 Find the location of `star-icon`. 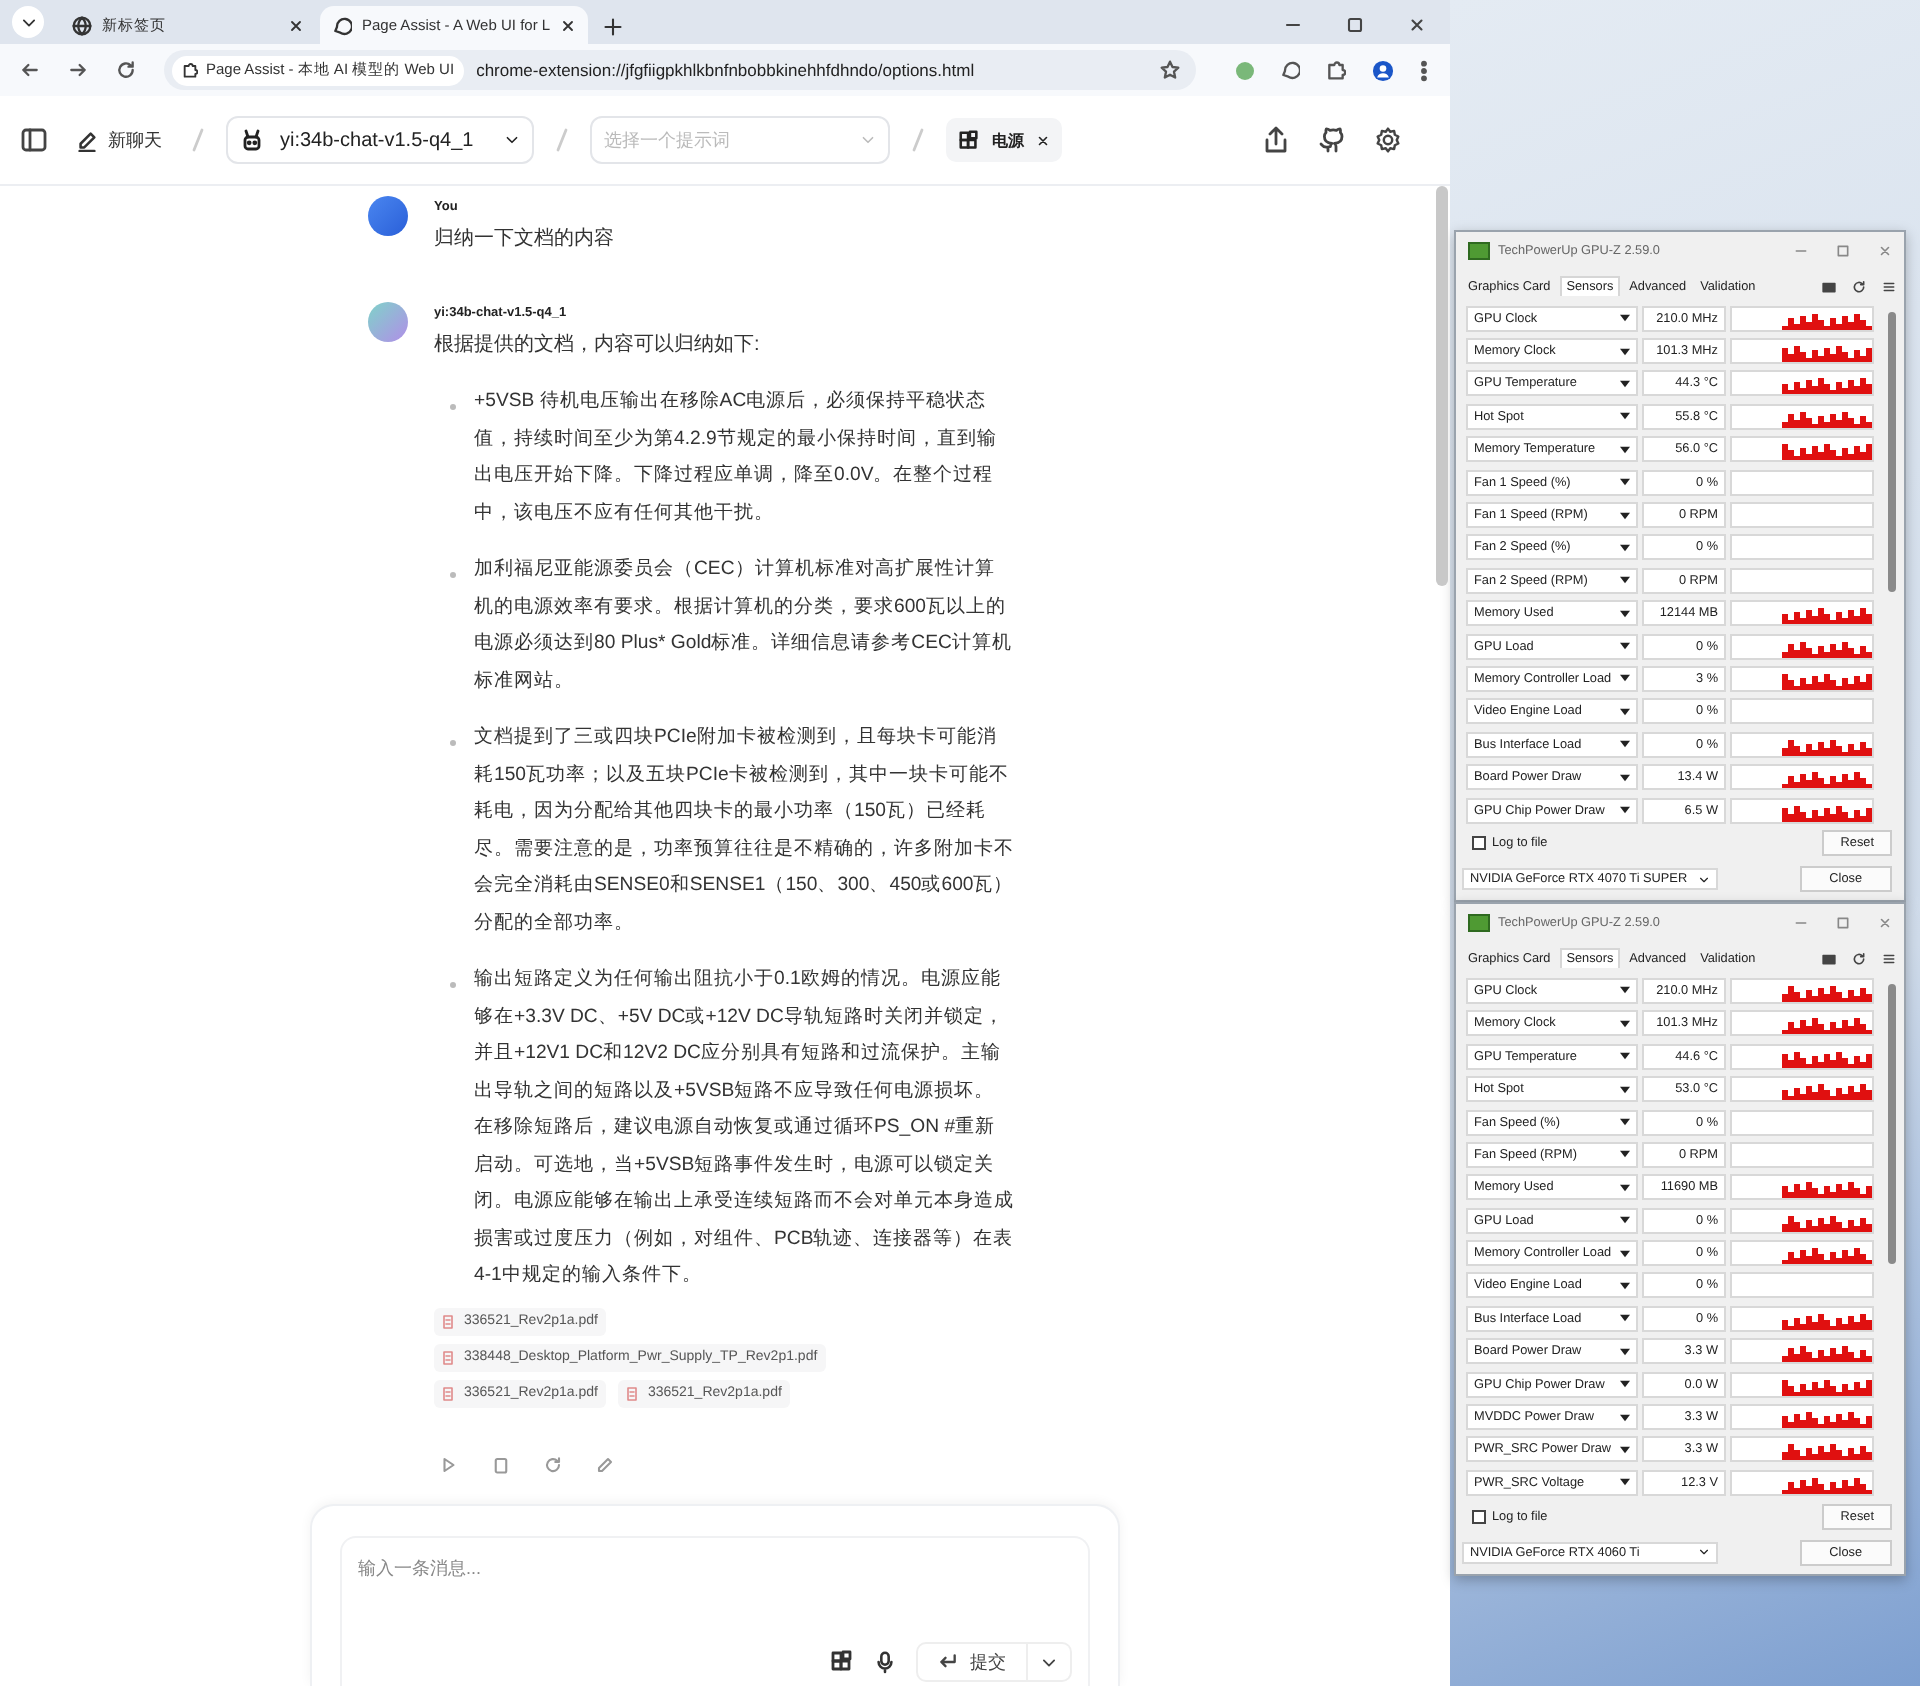

star-icon is located at coordinates (1170, 70).